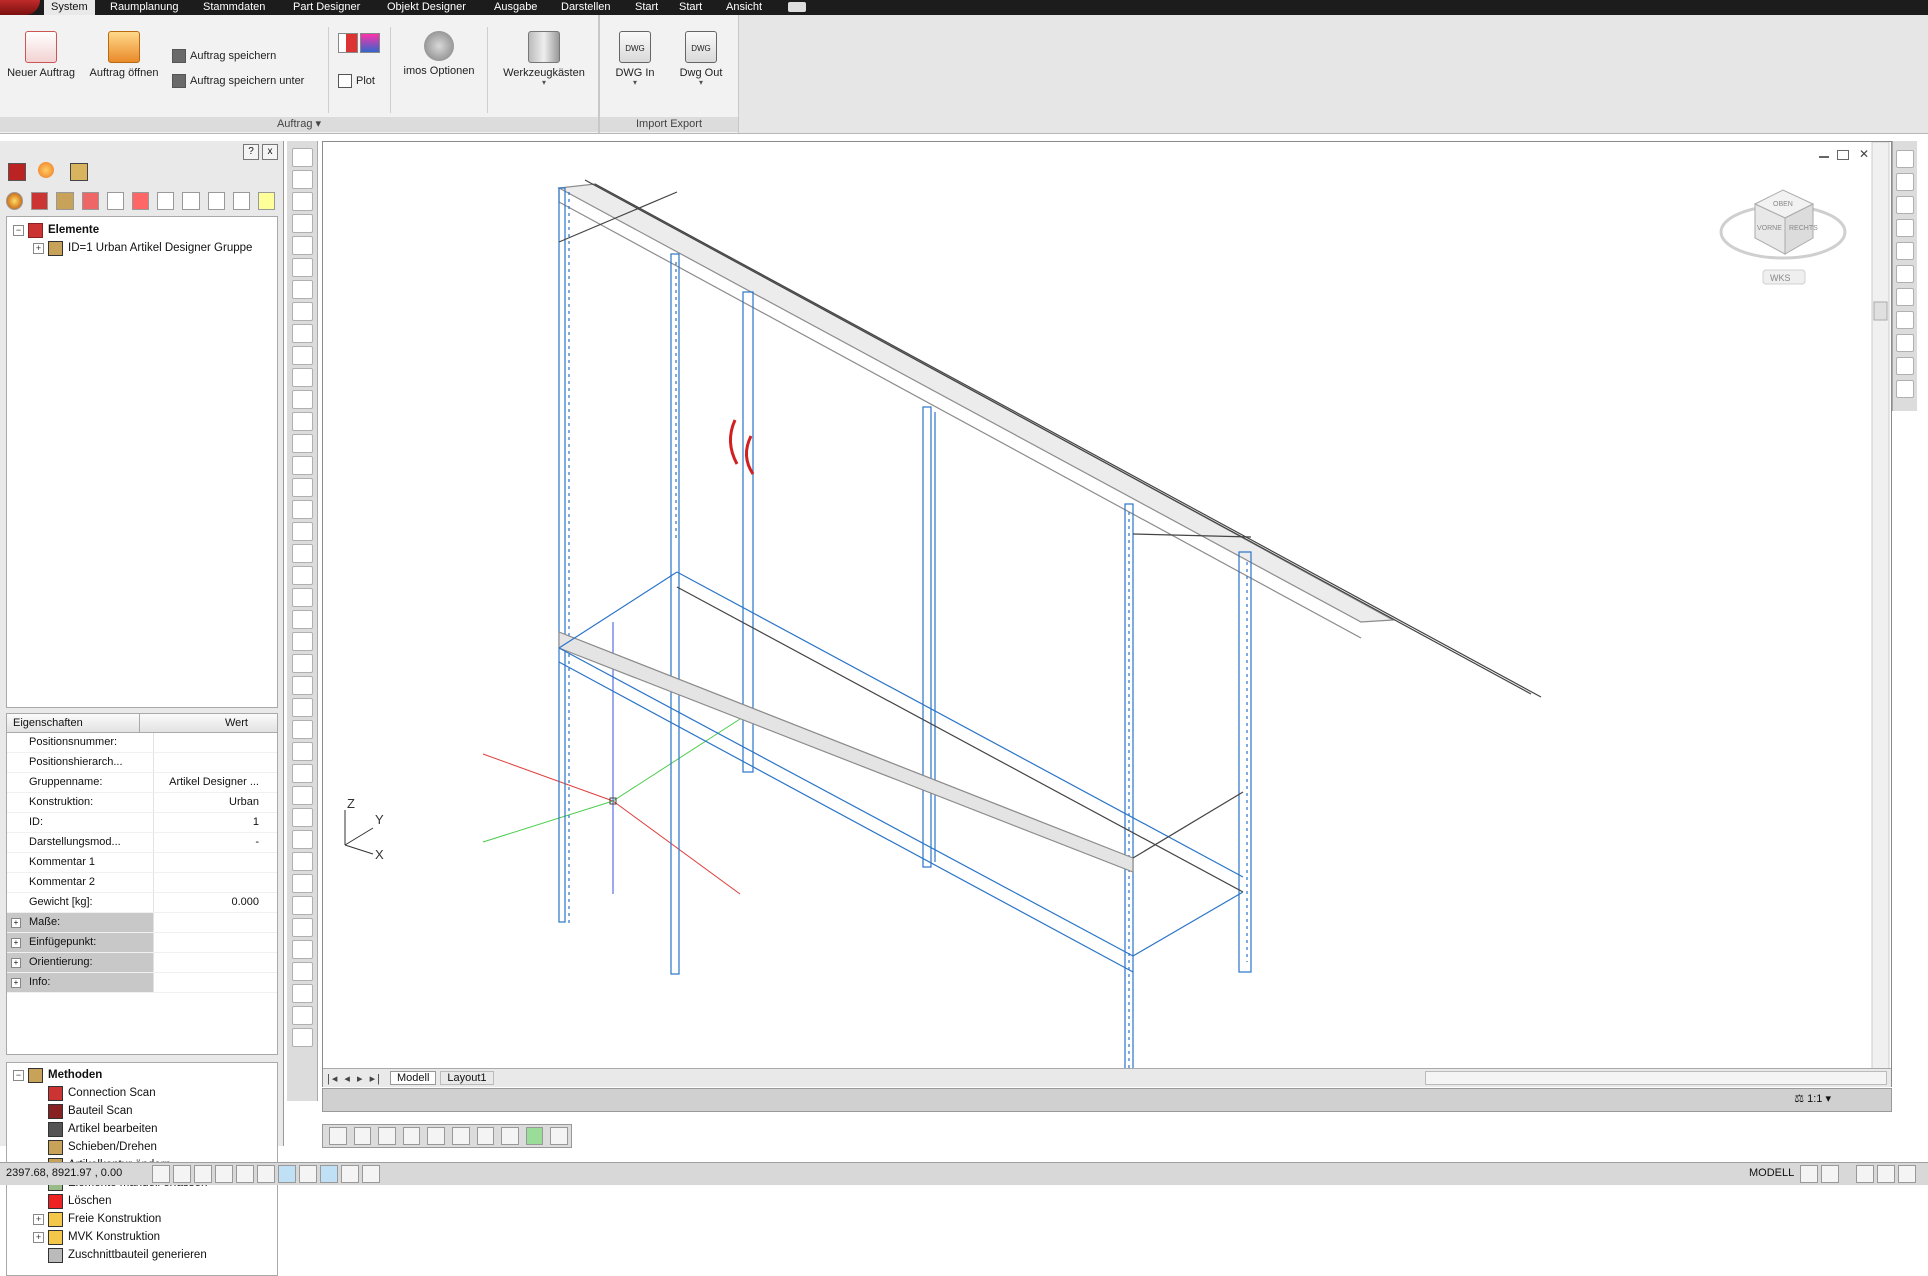 The image size is (1928, 1276). Describe the element at coordinates (191, 201) in the screenshot. I see `filter-icon` at that location.